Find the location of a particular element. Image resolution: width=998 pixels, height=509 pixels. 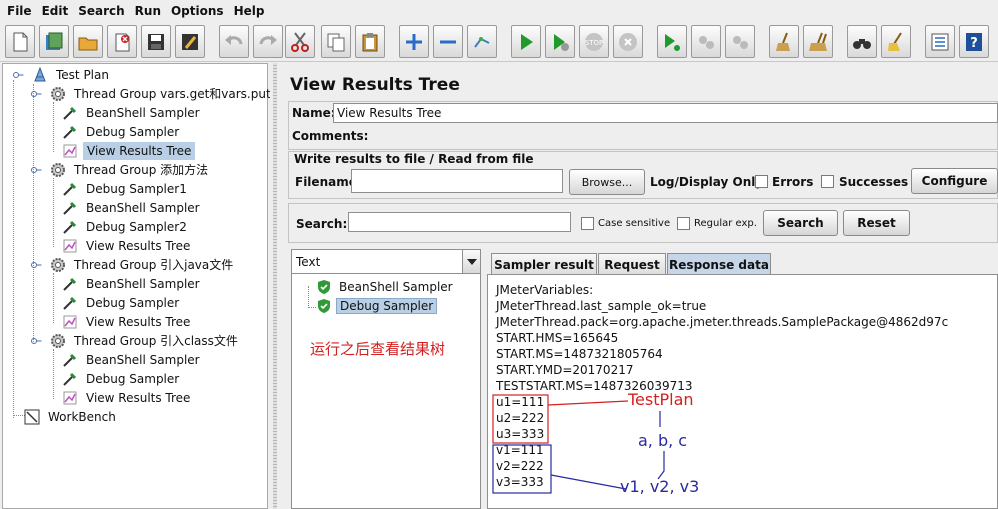

tab-sampler-result: Sampler result is located at coordinates (544, 264).